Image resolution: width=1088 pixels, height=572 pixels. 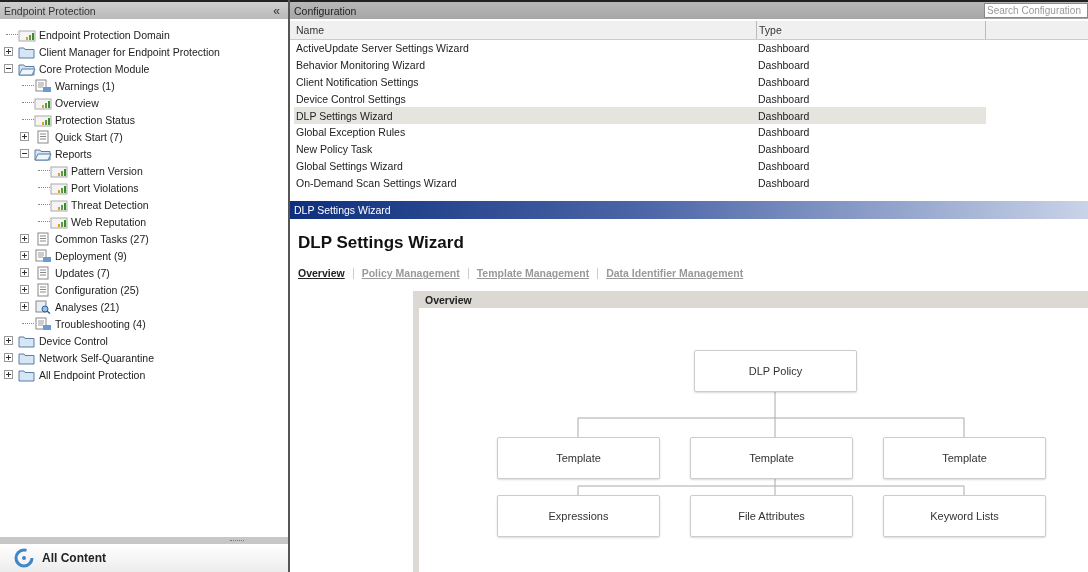 I want to click on diagram-node: Expressions, so click(x=578, y=516).